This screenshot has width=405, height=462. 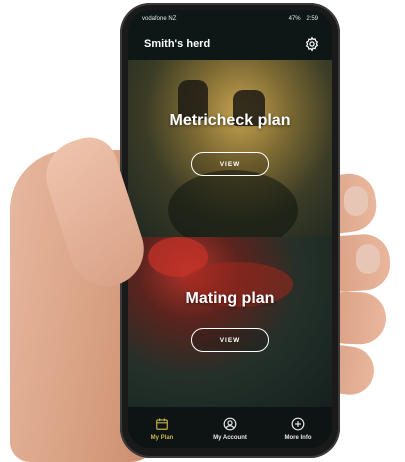 What do you see at coordinates (230, 423) in the screenshot?
I see `user-icon` at bounding box center [230, 423].